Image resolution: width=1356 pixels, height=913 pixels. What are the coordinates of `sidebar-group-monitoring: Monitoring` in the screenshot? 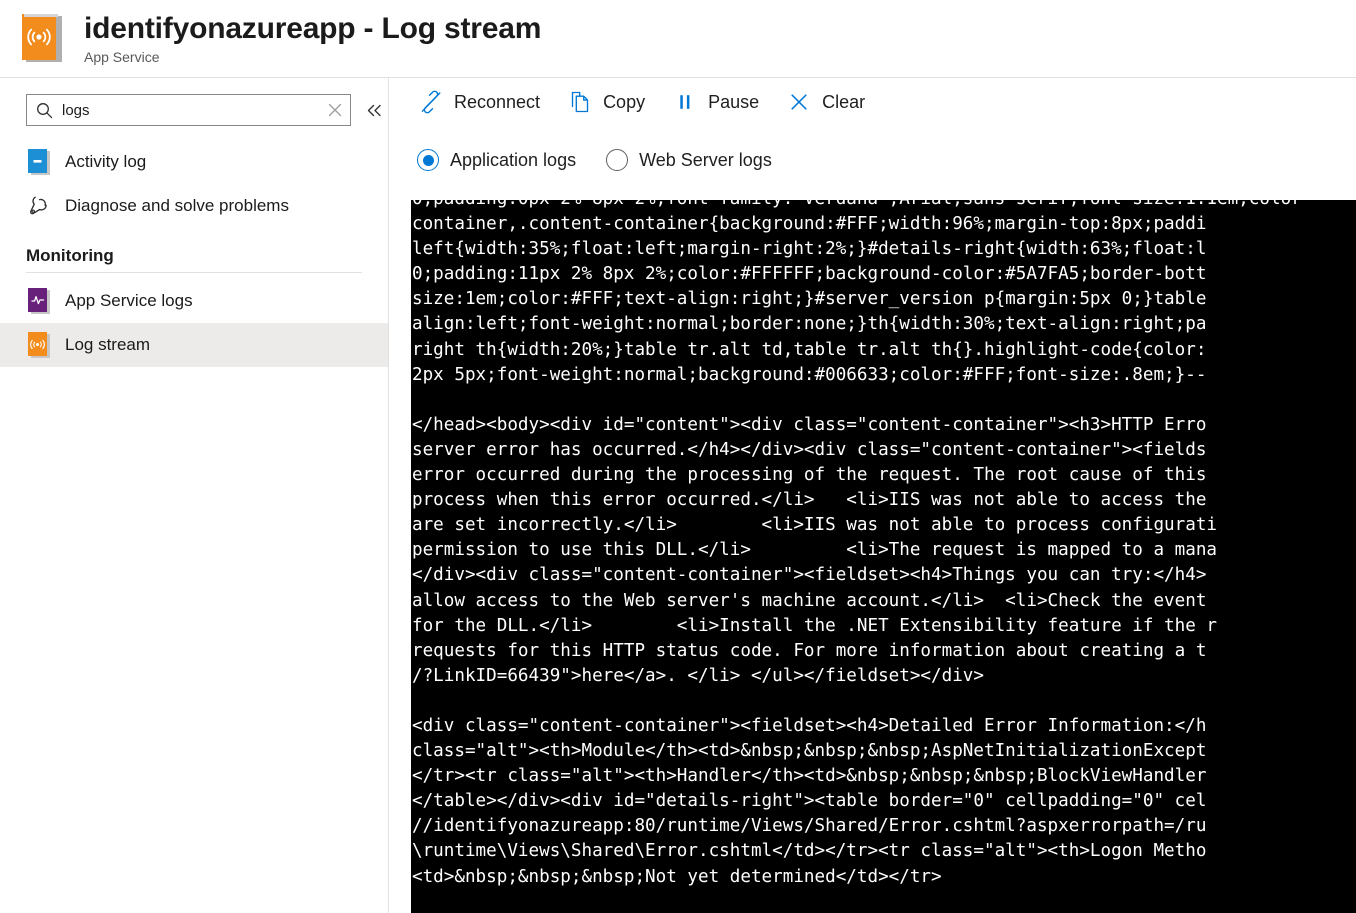 It's located at (70, 255).